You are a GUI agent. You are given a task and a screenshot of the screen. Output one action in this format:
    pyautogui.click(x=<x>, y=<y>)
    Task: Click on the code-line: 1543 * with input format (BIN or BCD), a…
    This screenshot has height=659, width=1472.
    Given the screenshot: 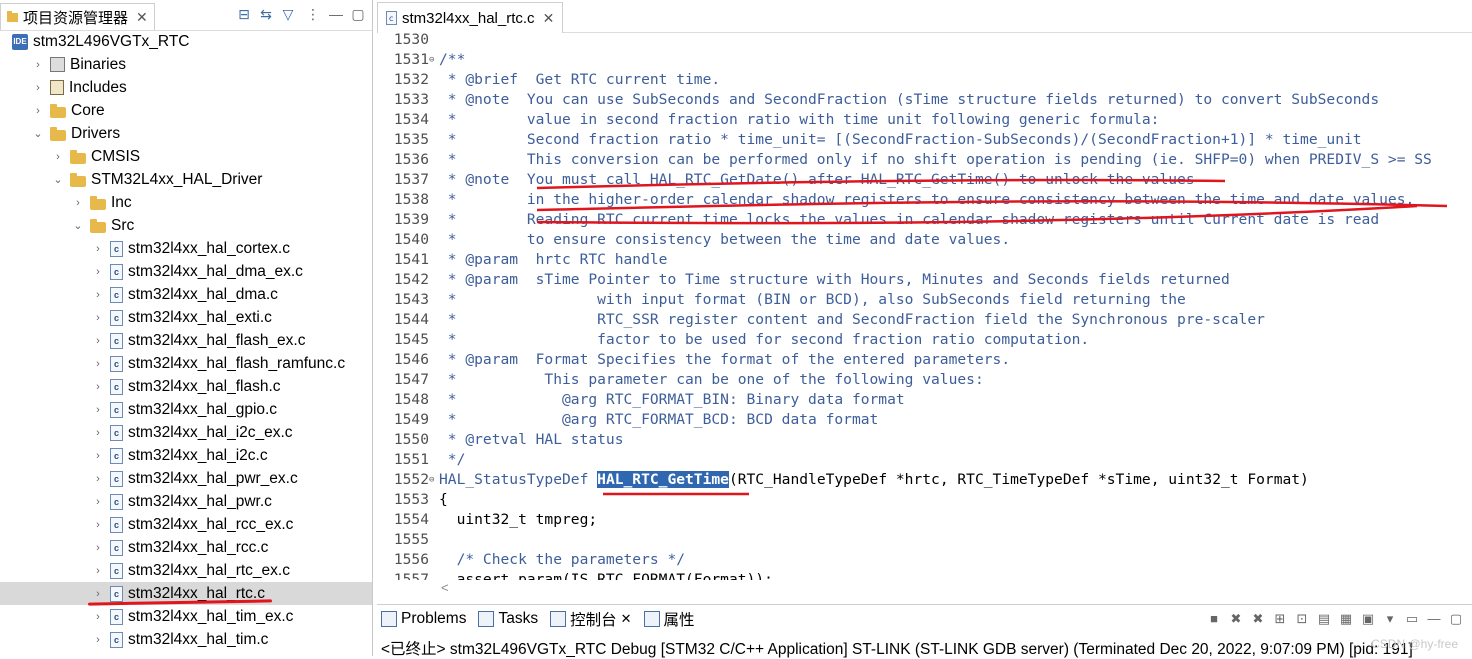 What is the action you would take?
    pyautogui.click(x=924, y=300)
    